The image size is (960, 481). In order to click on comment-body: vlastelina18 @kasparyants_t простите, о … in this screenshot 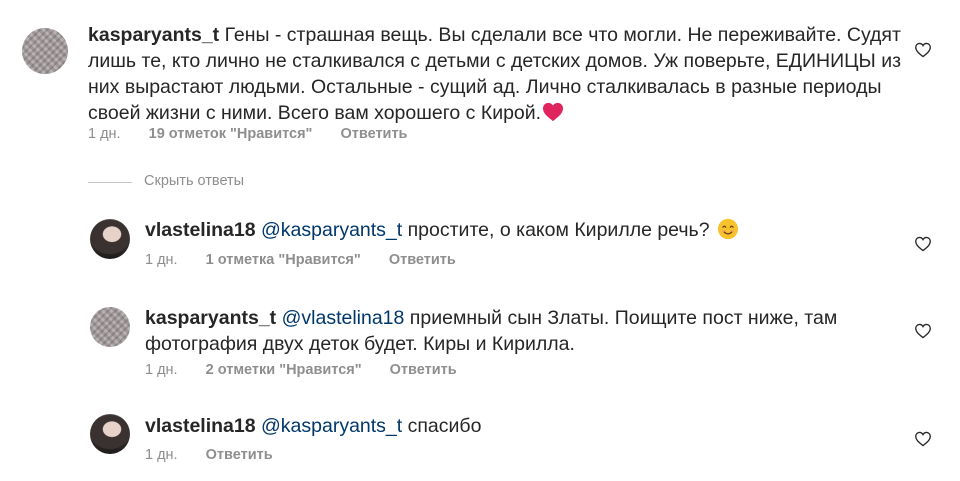, I will do `click(515, 230)`.